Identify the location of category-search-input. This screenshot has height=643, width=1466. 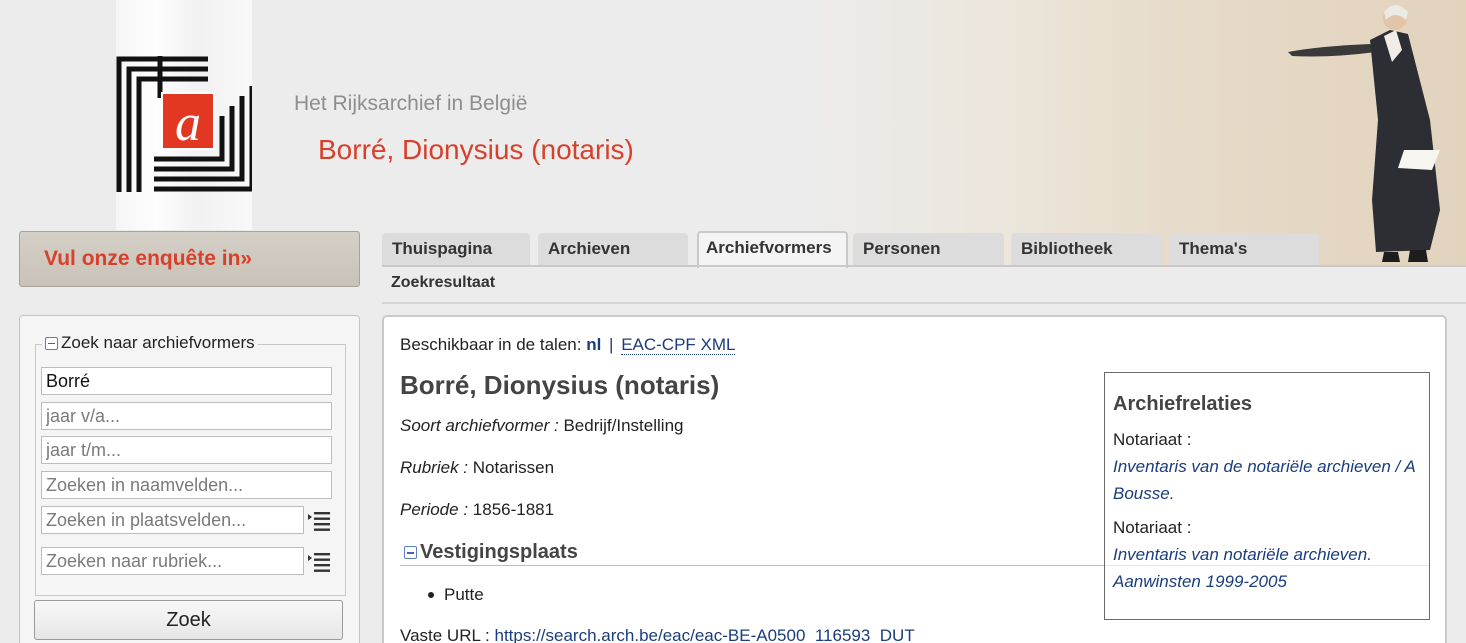
(172, 561).